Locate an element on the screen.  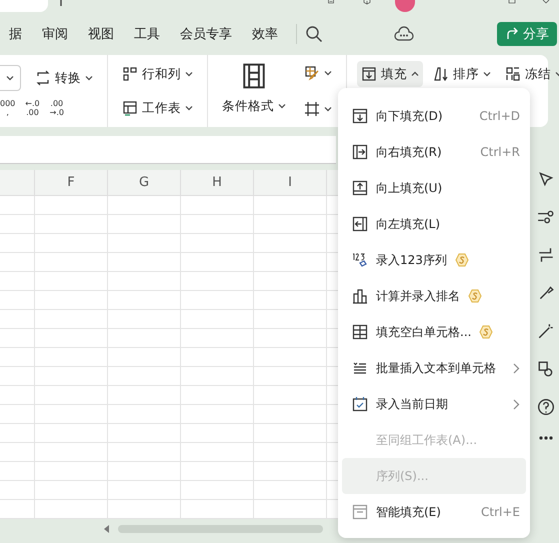
ribbon-button: 排序 is located at coordinates (462, 74).